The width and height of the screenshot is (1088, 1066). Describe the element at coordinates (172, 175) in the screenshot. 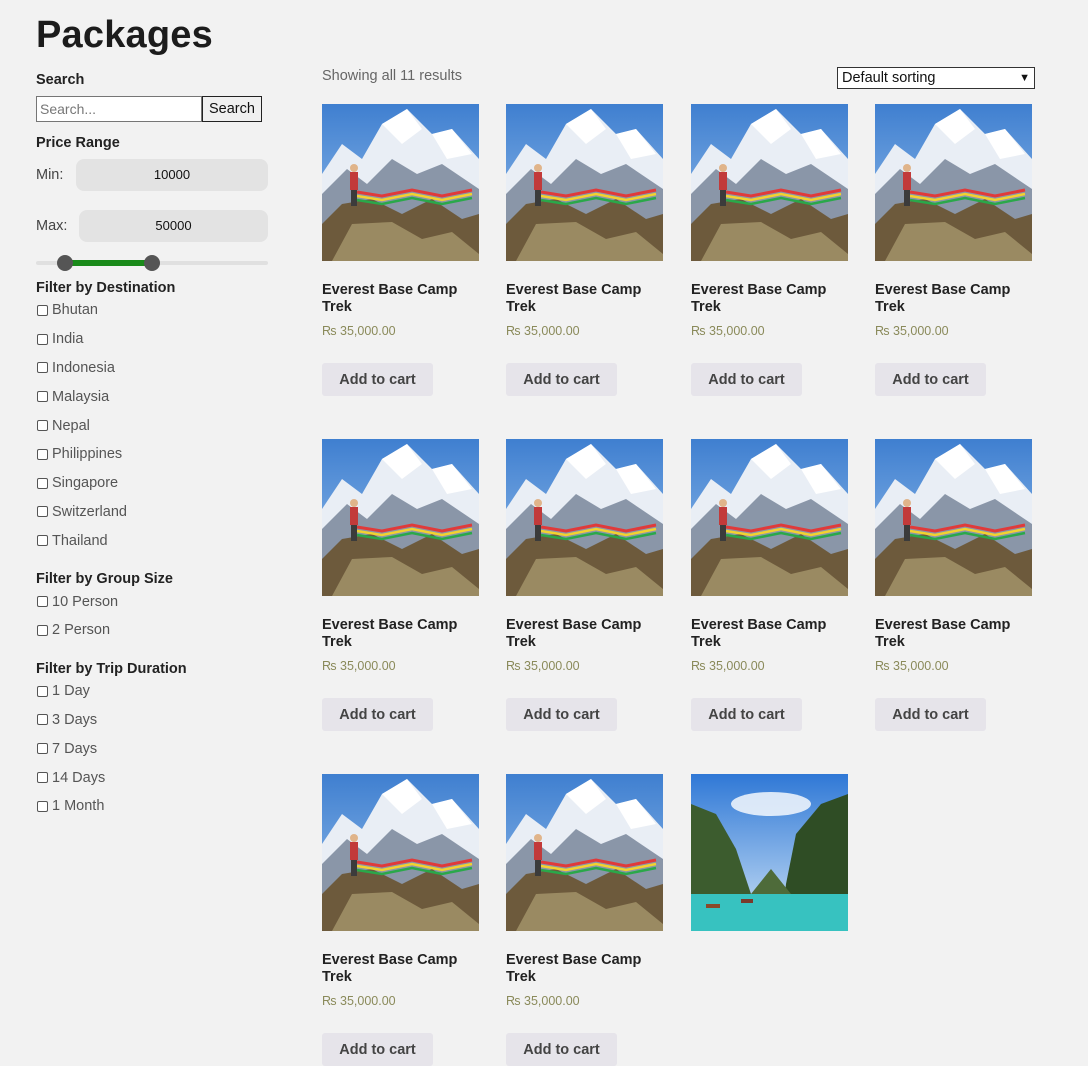

I see `price-min-input: 10000` at that location.